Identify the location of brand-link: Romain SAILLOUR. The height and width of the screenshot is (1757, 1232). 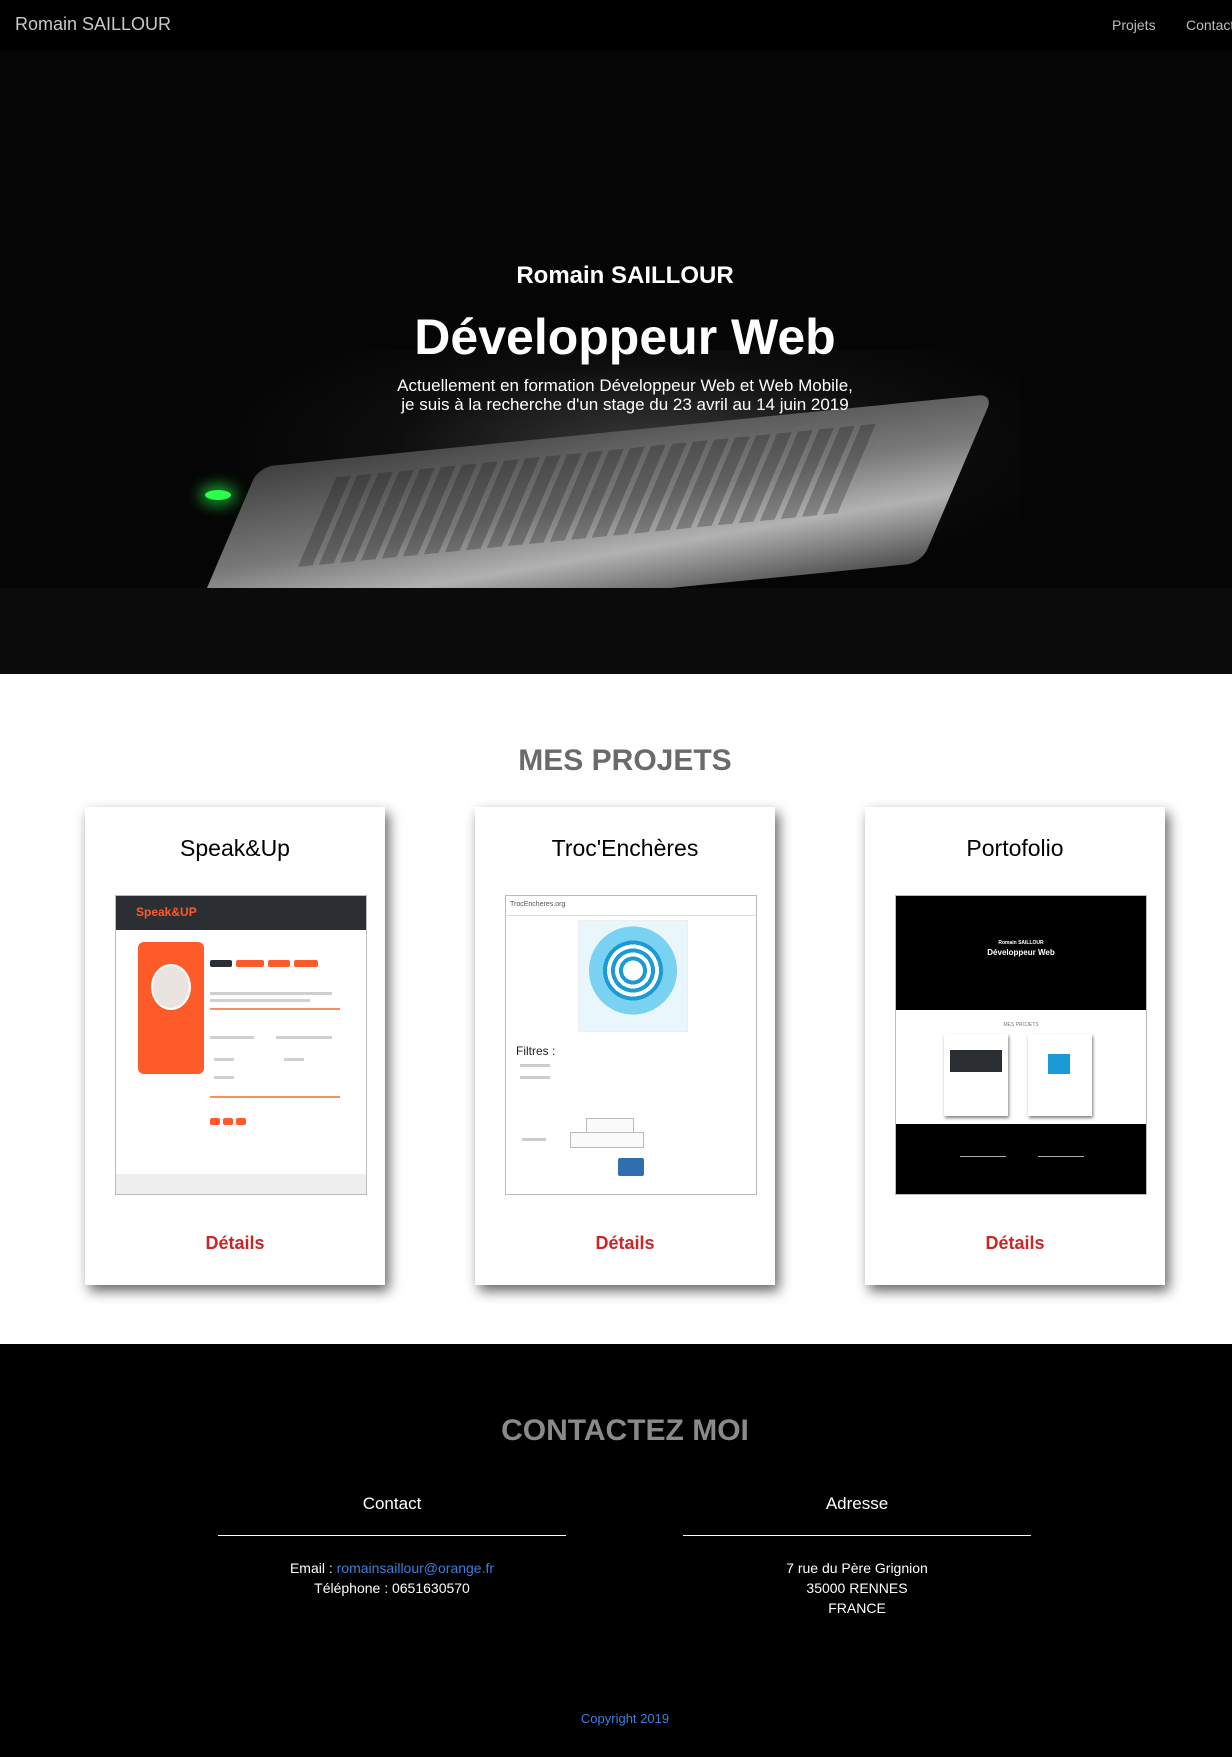
(93, 24).